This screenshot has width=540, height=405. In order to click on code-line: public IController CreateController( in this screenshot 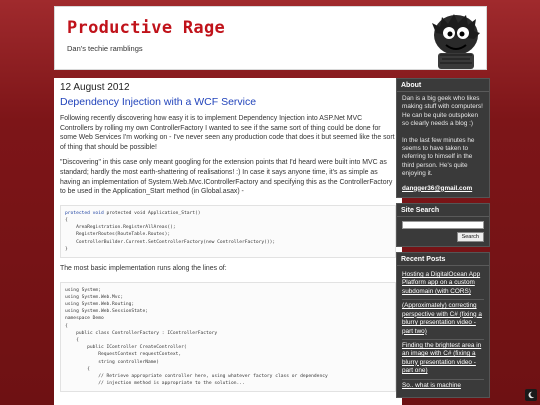, I will do `click(126, 348)`.